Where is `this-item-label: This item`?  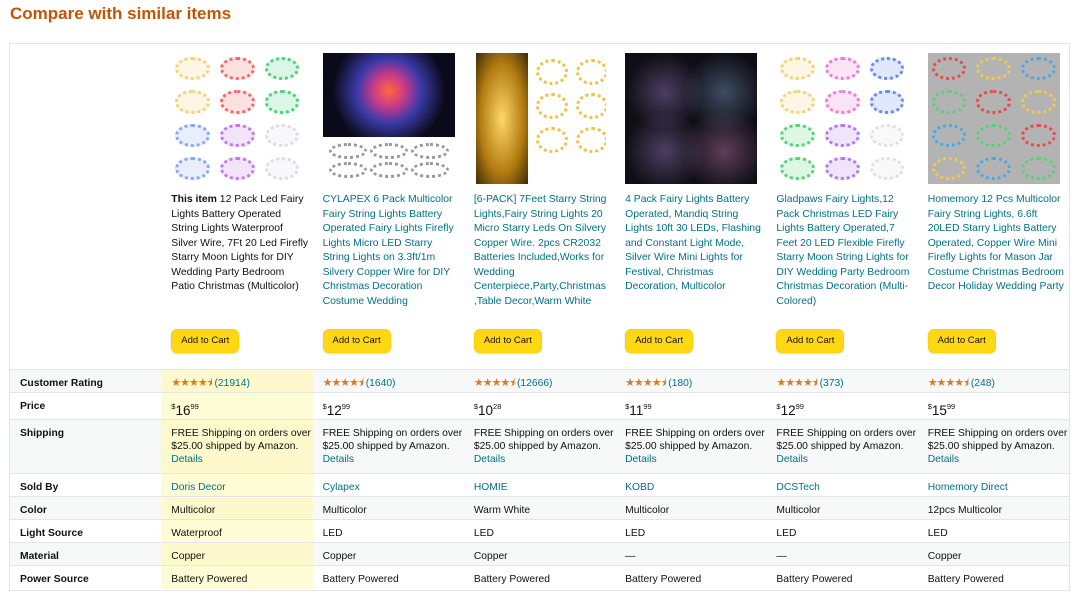 this-item-label: This item is located at coordinates (194, 199).